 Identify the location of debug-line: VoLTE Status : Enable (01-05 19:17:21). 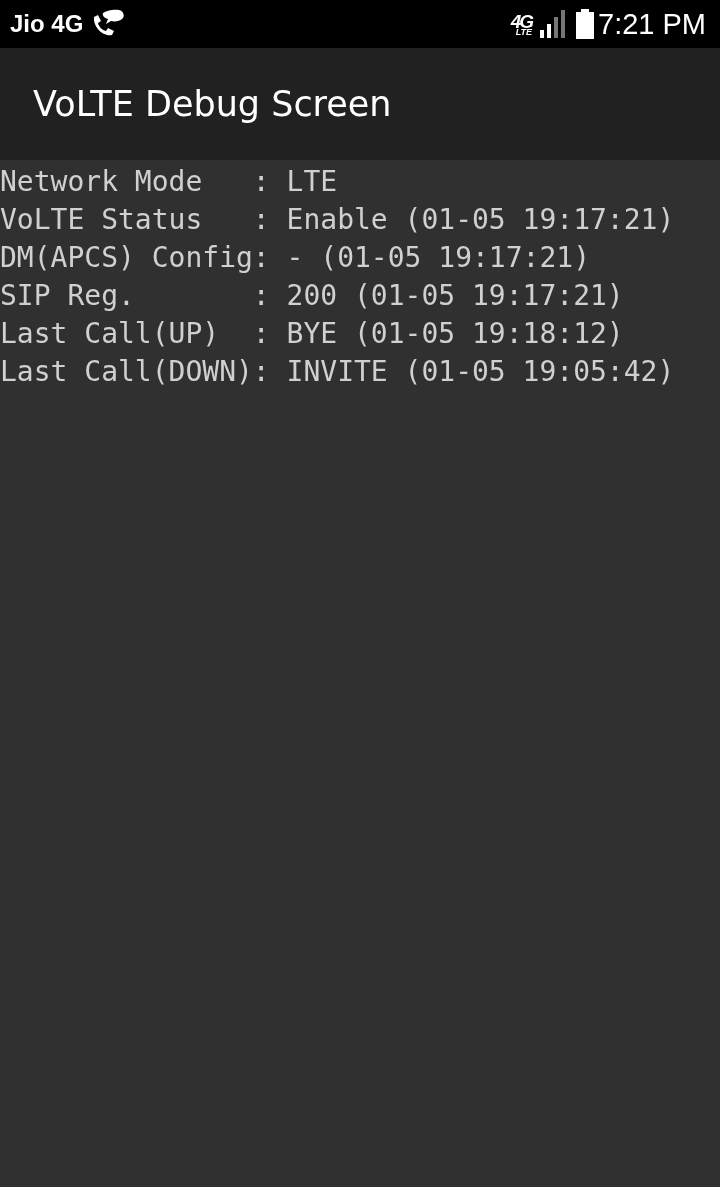
(338, 220).